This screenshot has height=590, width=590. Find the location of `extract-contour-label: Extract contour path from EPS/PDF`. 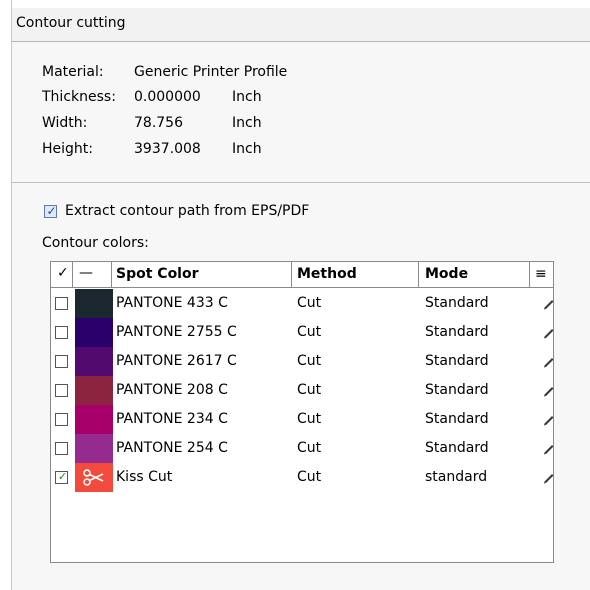

extract-contour-label: Extract contour path from EPS/PDF is located at coordinates (187, 211).